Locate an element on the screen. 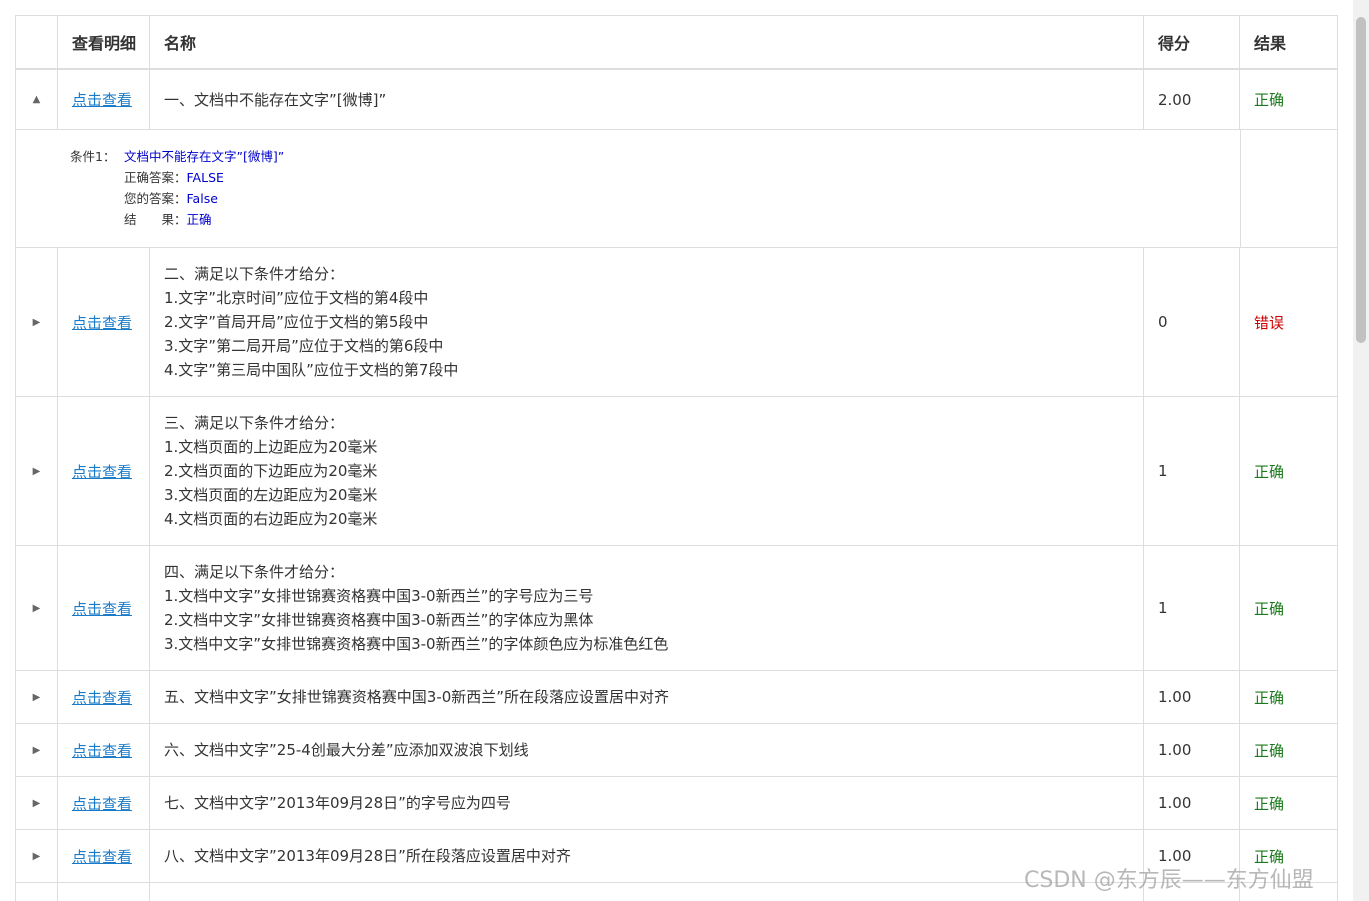 This screenshot has width=1369, height=901. correct-answer-value: FALSE is located at coordinates (205, 177).